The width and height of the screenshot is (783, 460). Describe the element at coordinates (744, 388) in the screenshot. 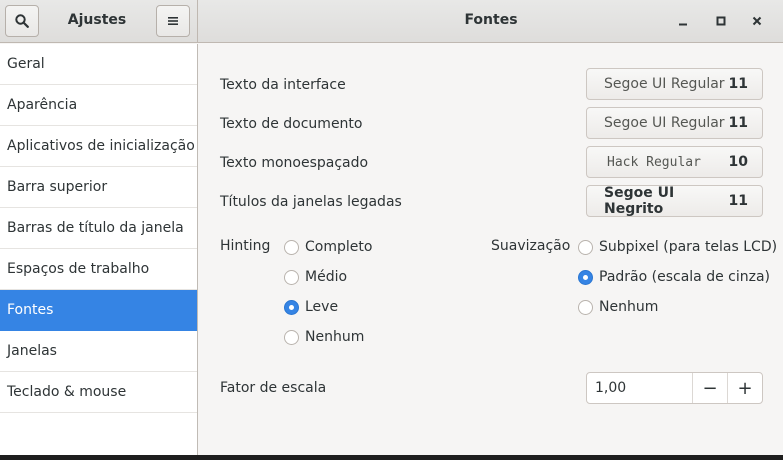

I see `increment-button: +` at that location.